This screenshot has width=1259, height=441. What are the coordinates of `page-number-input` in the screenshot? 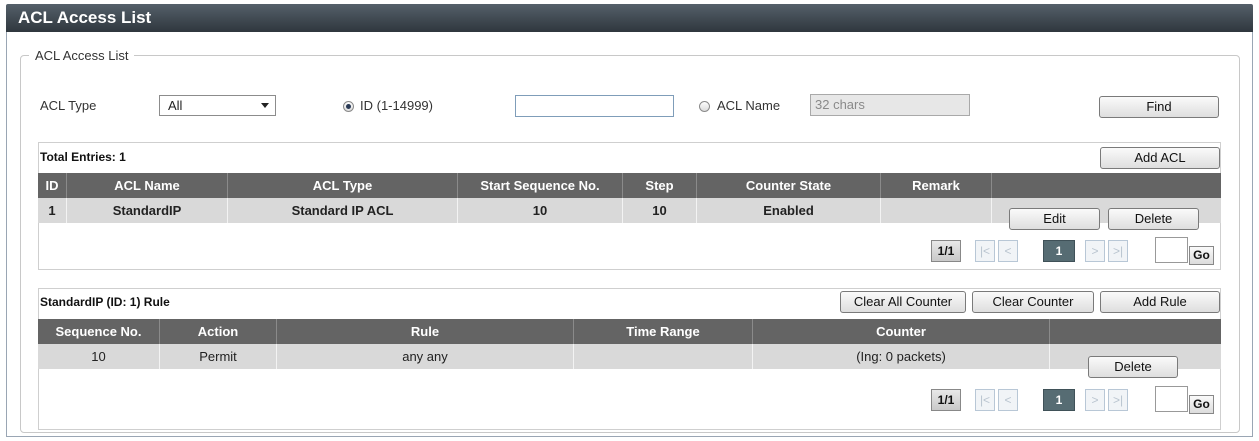 It's located at (1171, 250).